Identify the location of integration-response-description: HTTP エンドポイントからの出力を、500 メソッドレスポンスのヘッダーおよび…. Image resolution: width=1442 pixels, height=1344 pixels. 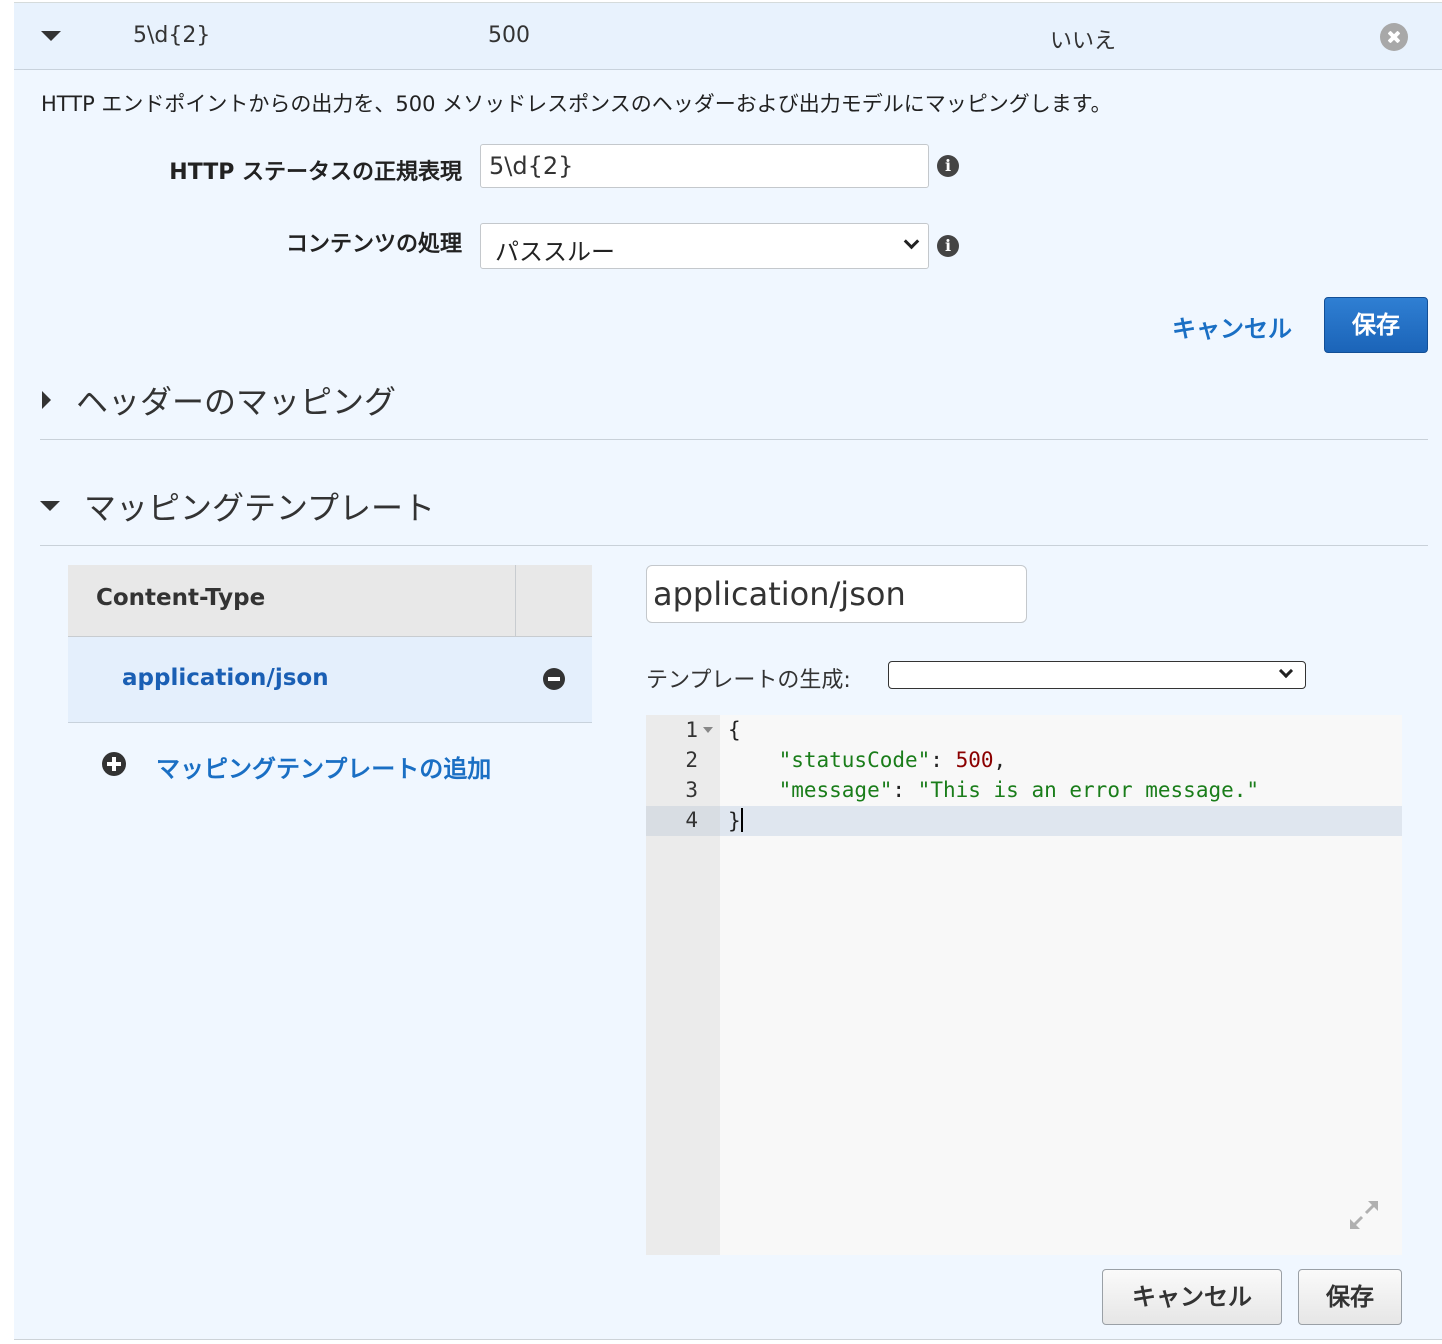
(576, 104).